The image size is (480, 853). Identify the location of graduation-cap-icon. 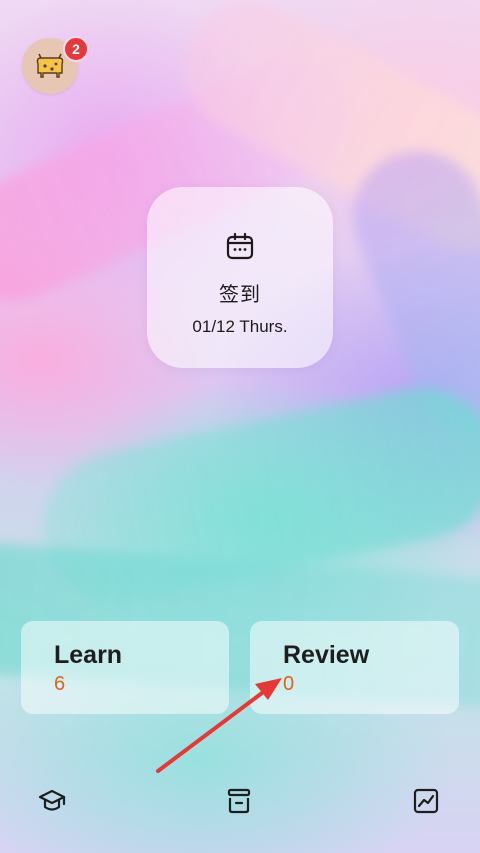
(52, 801).